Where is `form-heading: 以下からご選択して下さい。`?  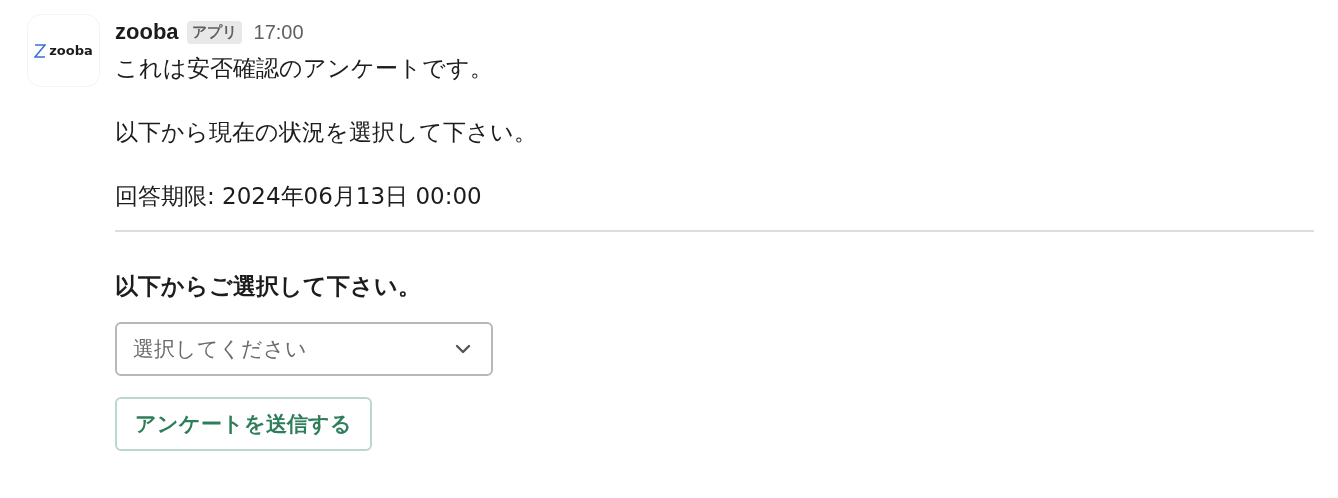
form-heading: 以下からご選択して下さい。 is located at coordinates (268, 286).